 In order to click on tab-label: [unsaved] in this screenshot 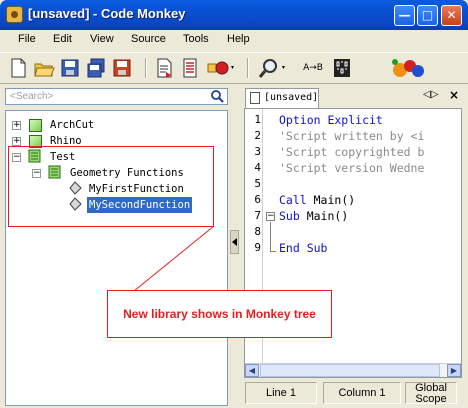, I will do `click(291, 97)`.